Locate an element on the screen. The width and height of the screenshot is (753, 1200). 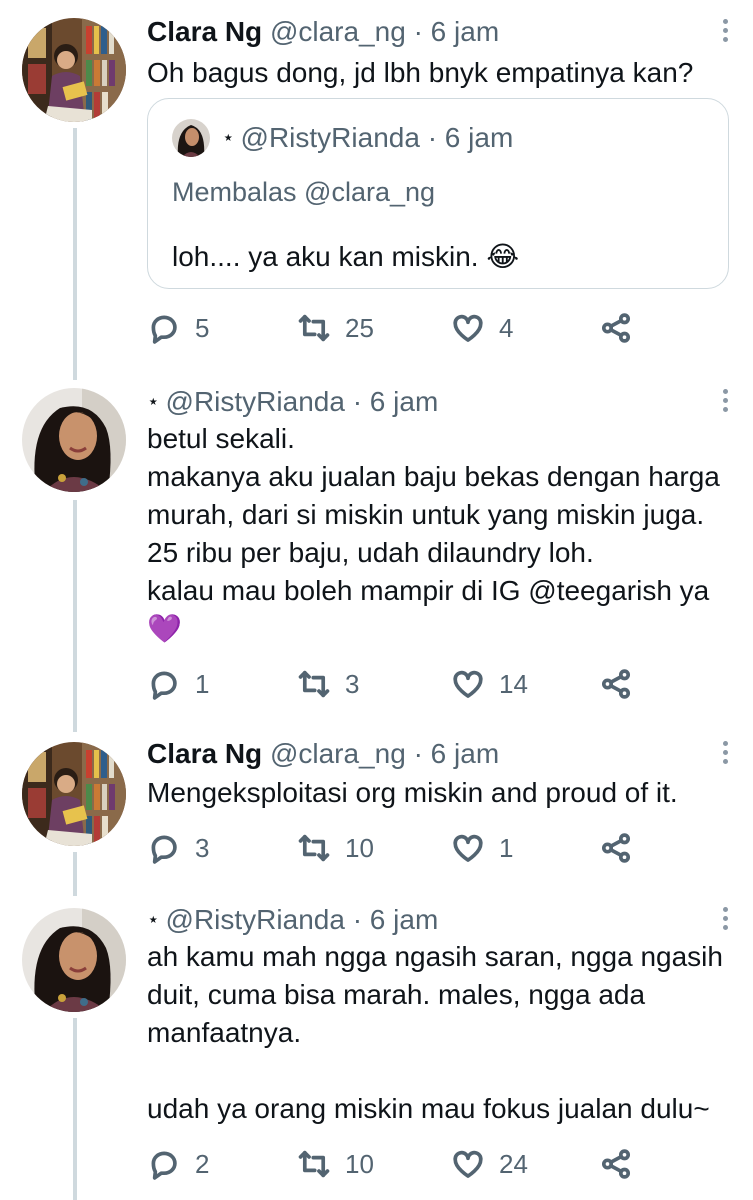
reply-count: 3 is located at coordinates (202, 847).